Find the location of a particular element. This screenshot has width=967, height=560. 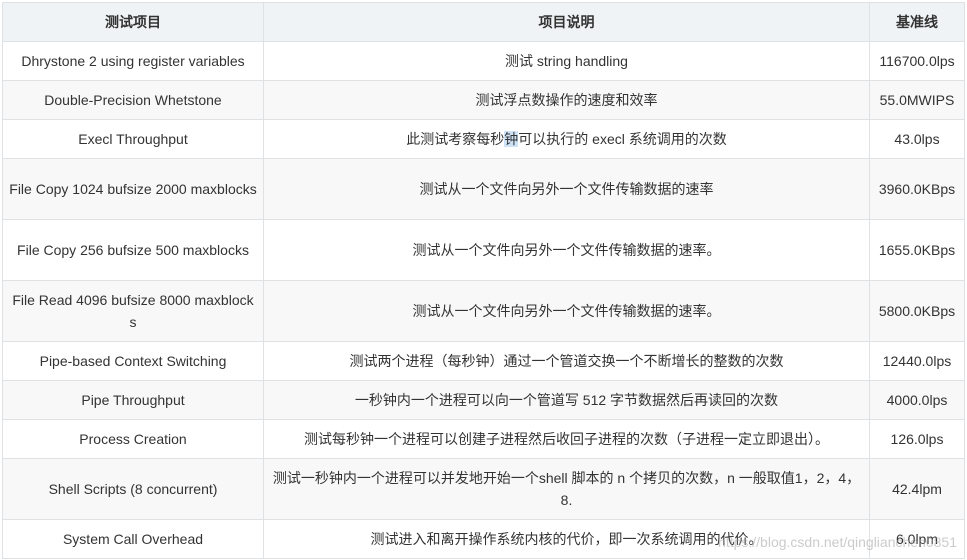

cell-test-item: Dhrystone 2 using register variables is located at coordinates (133, 61).